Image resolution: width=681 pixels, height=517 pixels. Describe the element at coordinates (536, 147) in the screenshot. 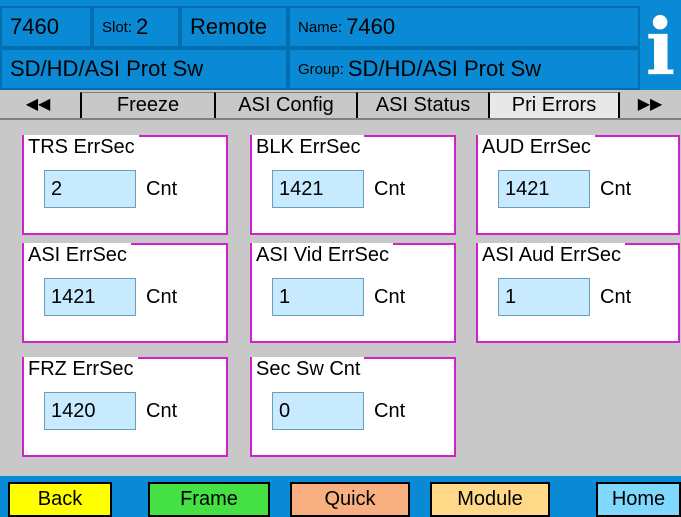

I see `panel-title: AUD ErrSec` at that location.